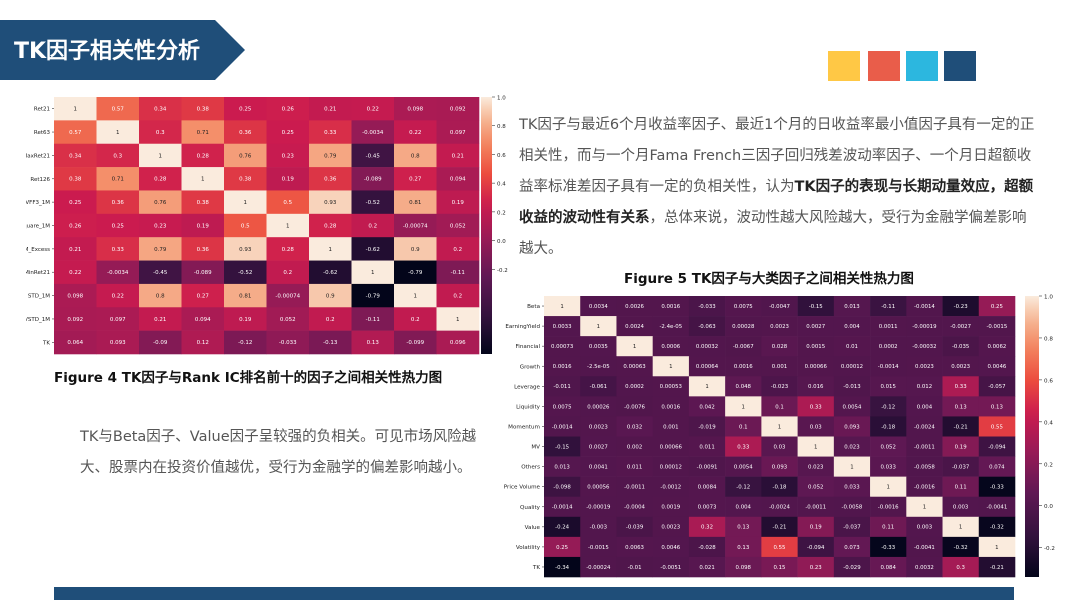 The height and width of the screenshot is (600, 1066). What do you see at coordinates (373, 320) in the screenshot?
I see `heatmap-cell-value: -0.11` at bounding box center [373, 320].